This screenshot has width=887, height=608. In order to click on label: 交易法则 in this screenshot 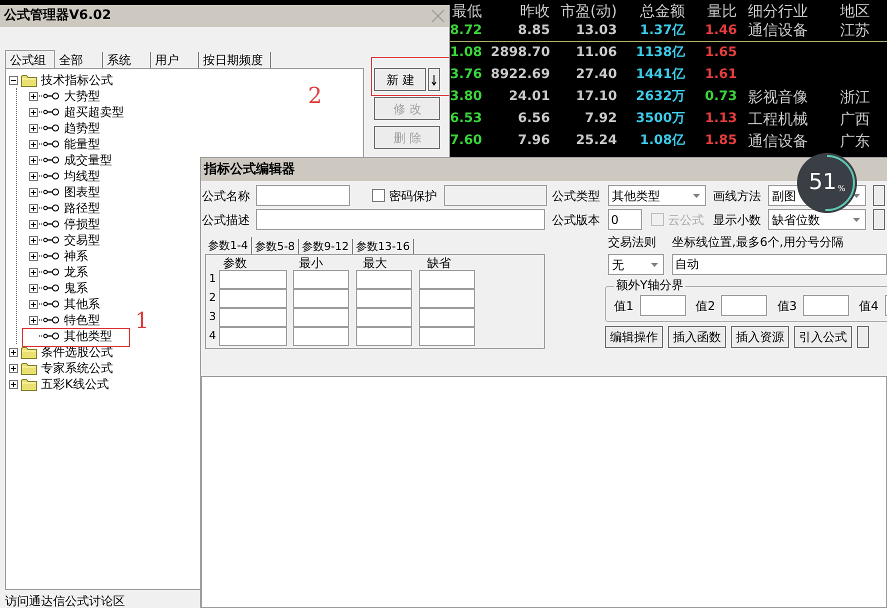, I will do `click(632, 242)`.